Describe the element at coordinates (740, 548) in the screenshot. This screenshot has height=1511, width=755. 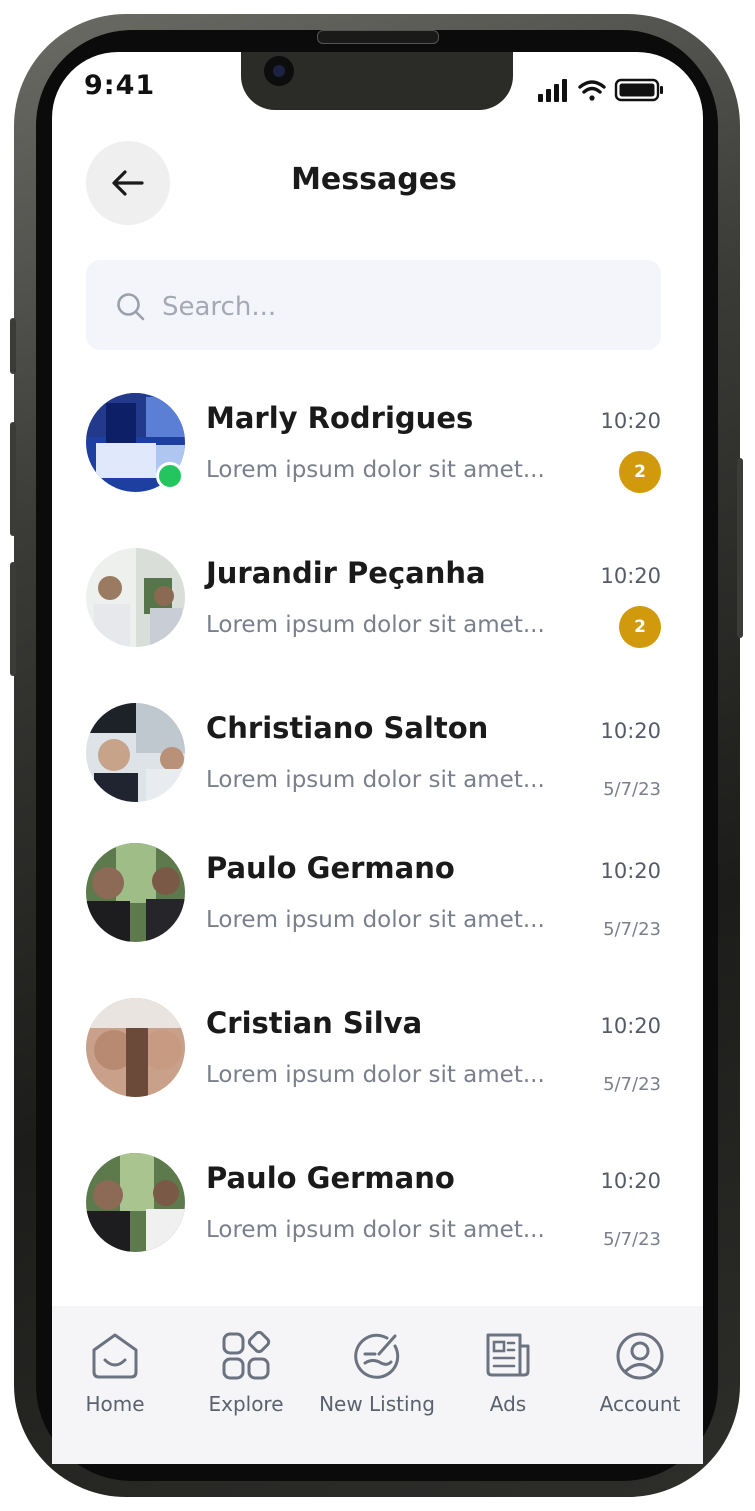
I see `power-button` at that location.